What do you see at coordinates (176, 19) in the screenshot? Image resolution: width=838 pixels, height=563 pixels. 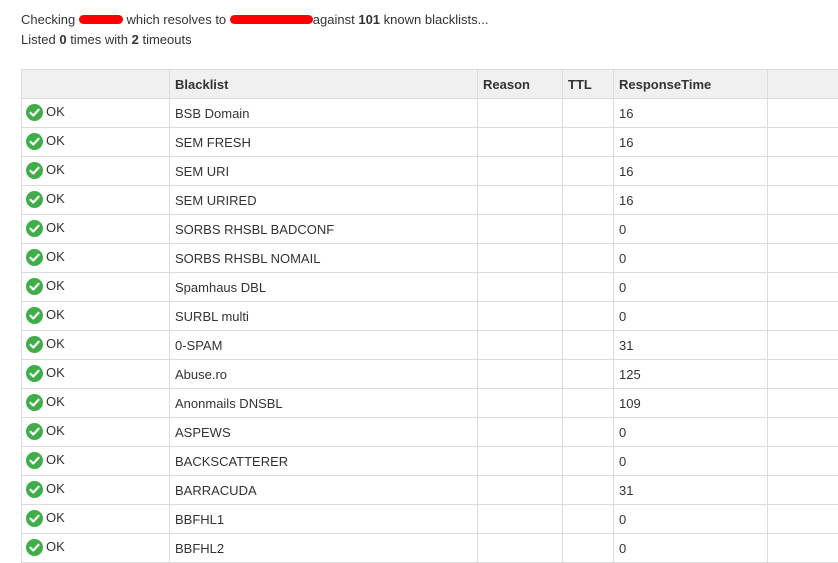 I see `resolves-text: which resolves to` at bounding box center [176, 19].